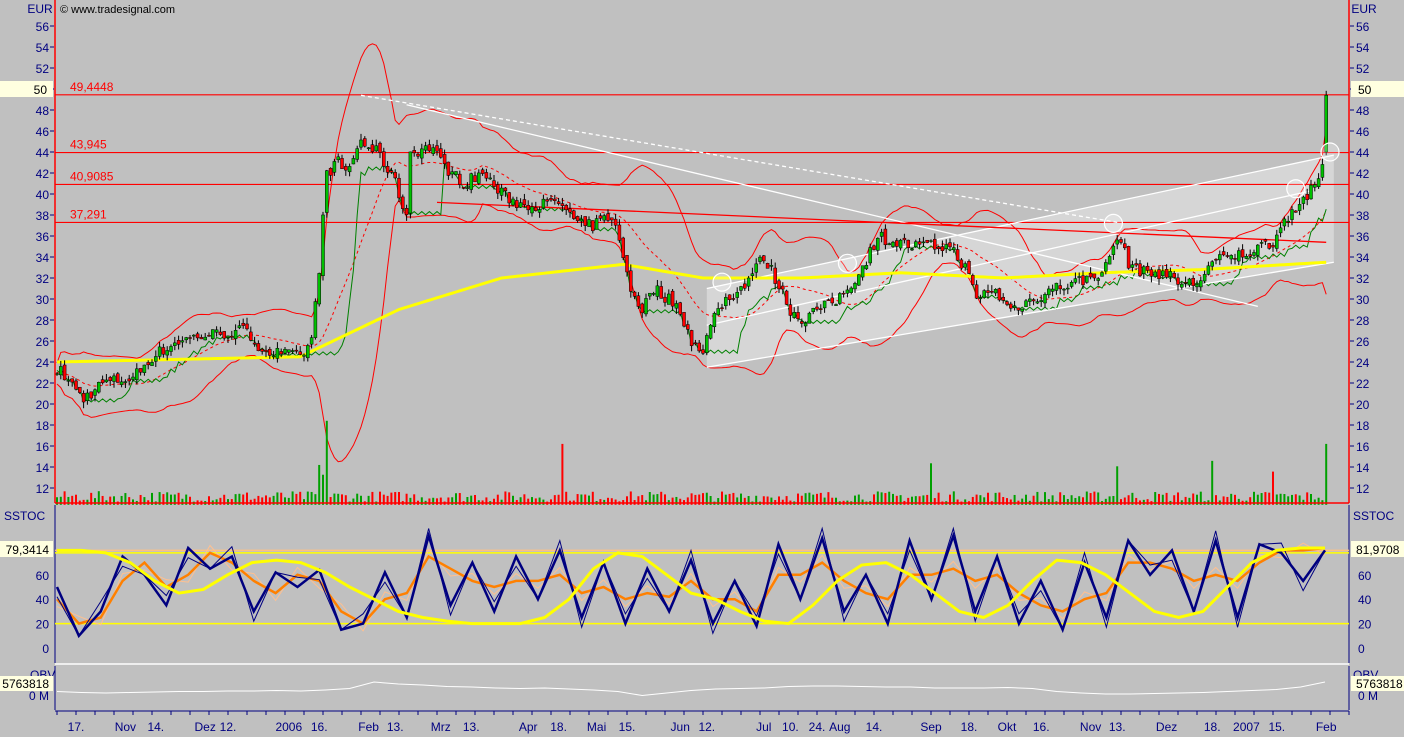  What do you see at coordinates (763, 727) in the screenshot?
I see `date-tick-label: Jul` at bounding box center [763, 727].